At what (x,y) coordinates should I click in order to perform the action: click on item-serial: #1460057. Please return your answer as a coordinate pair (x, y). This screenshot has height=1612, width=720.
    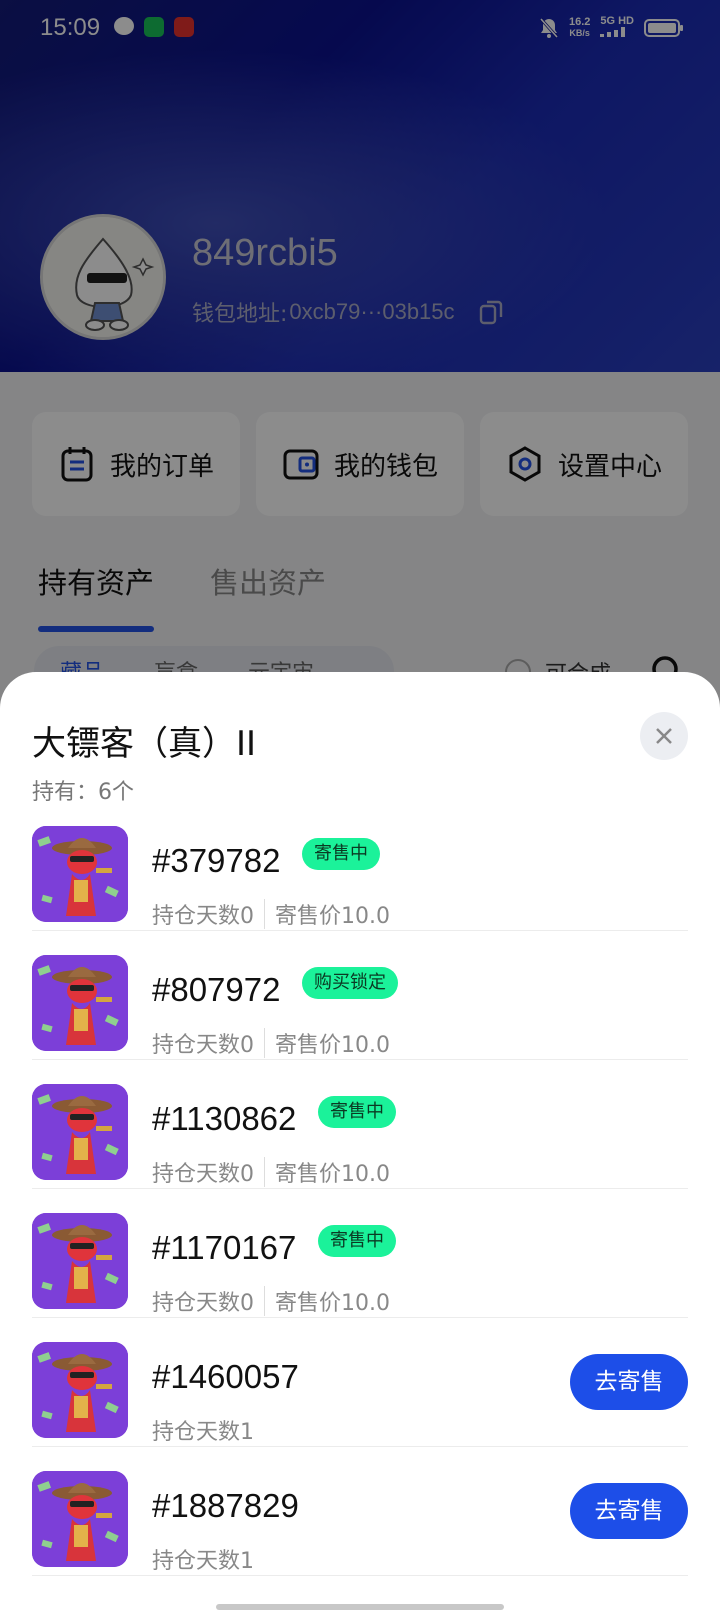
    Looking at the image, I should click on (225, 1376).